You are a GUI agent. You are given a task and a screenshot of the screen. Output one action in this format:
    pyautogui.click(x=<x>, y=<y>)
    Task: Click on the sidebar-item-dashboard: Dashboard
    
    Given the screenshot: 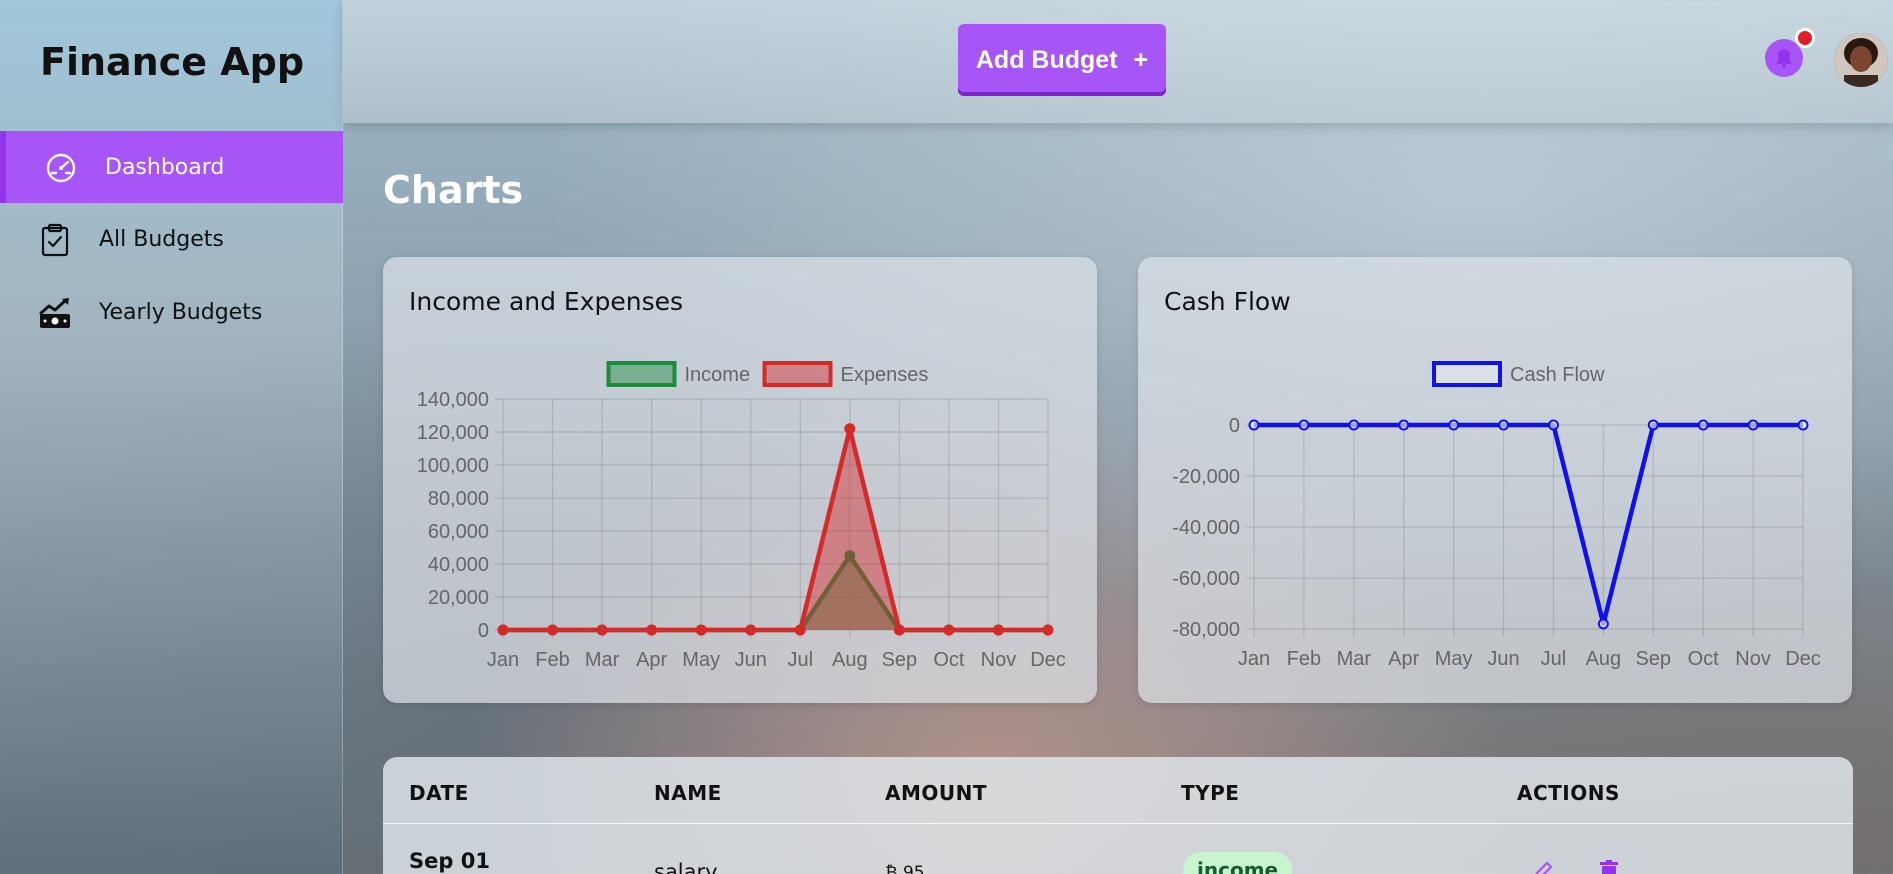 What is the action you would take?
    pyautogui.click(x=171, y=167)
    